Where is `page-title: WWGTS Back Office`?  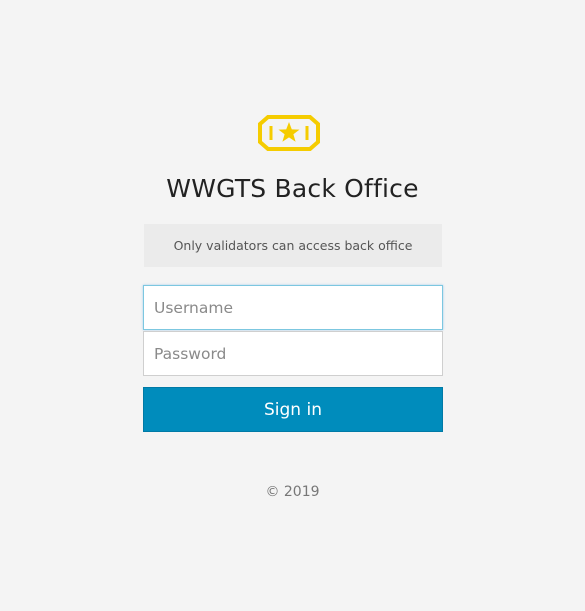 page-title: WWGTS Back Office is located at coordinates (292, 188).